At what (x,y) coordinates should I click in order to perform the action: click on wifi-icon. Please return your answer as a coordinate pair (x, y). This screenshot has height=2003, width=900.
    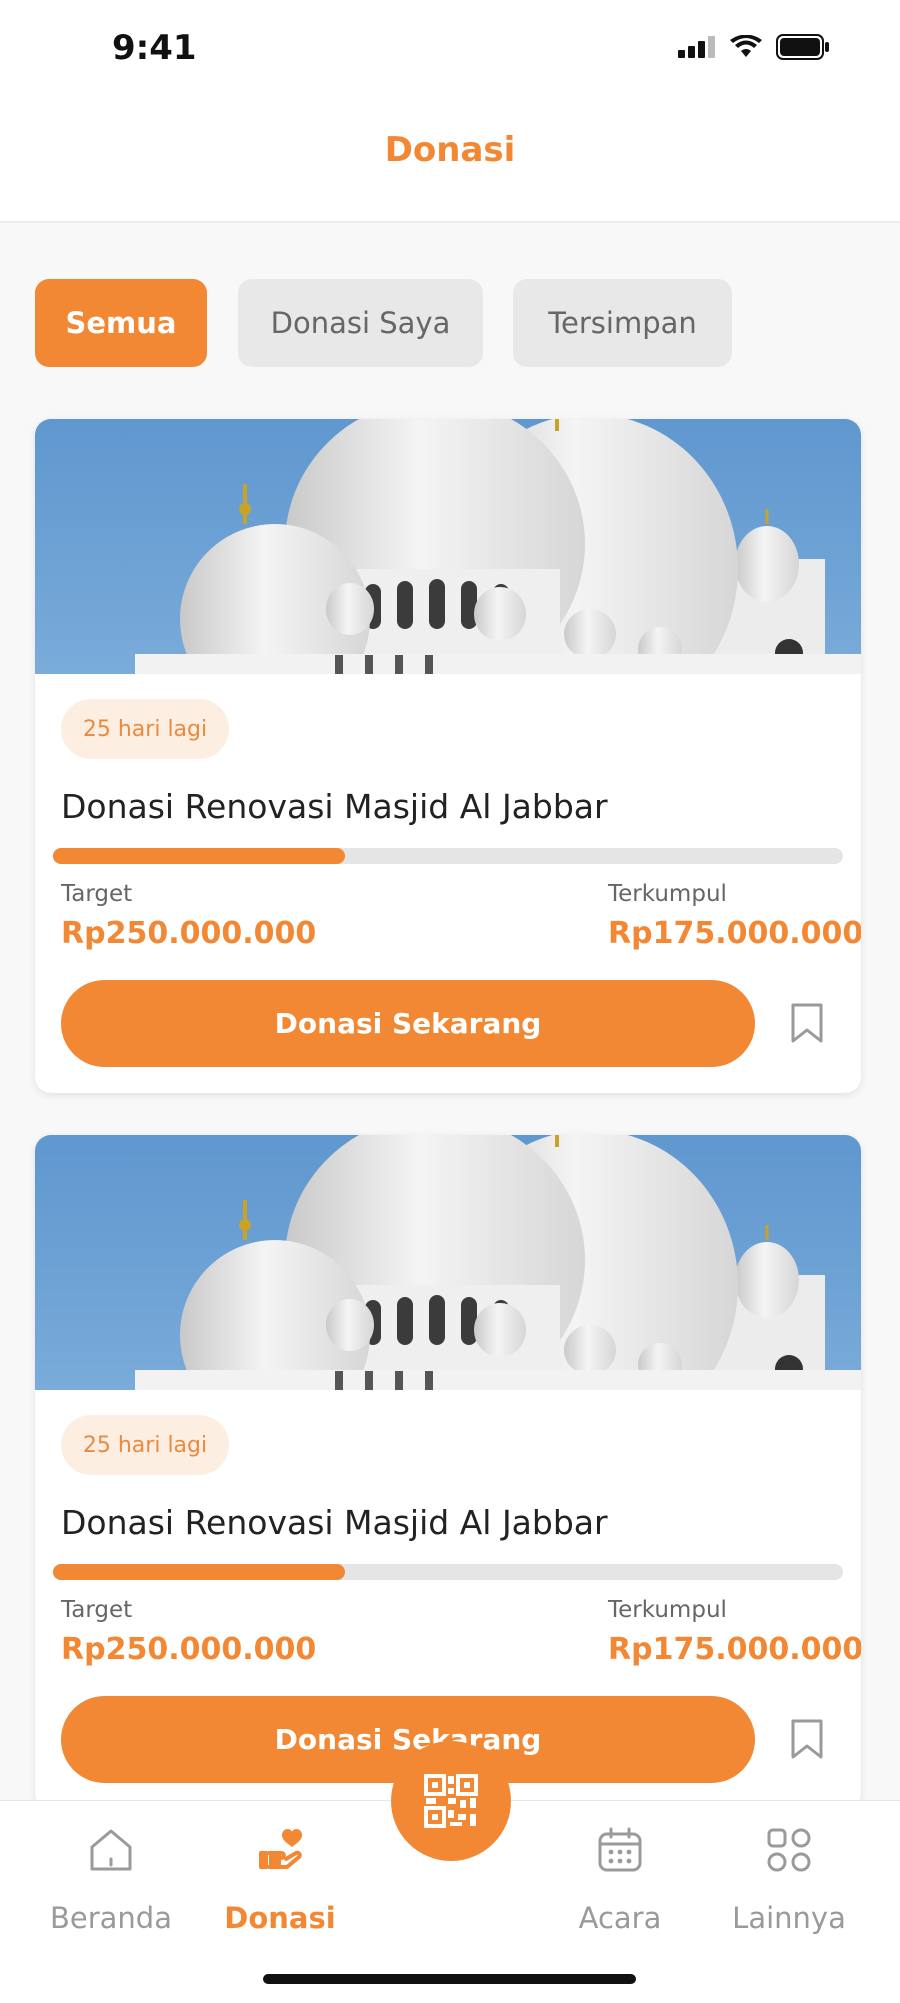
    Looking at the image, I should click on (746, 46).